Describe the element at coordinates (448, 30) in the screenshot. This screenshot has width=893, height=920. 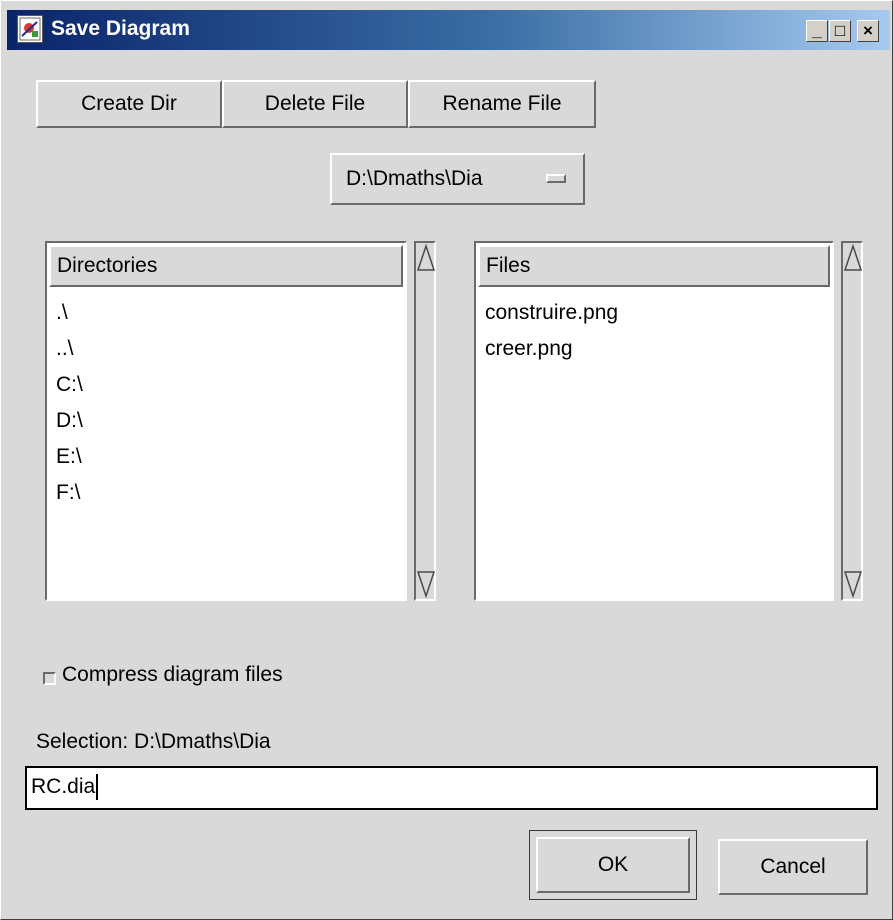
I see `title-bar: Save Diagram _ □ ×` at that location.